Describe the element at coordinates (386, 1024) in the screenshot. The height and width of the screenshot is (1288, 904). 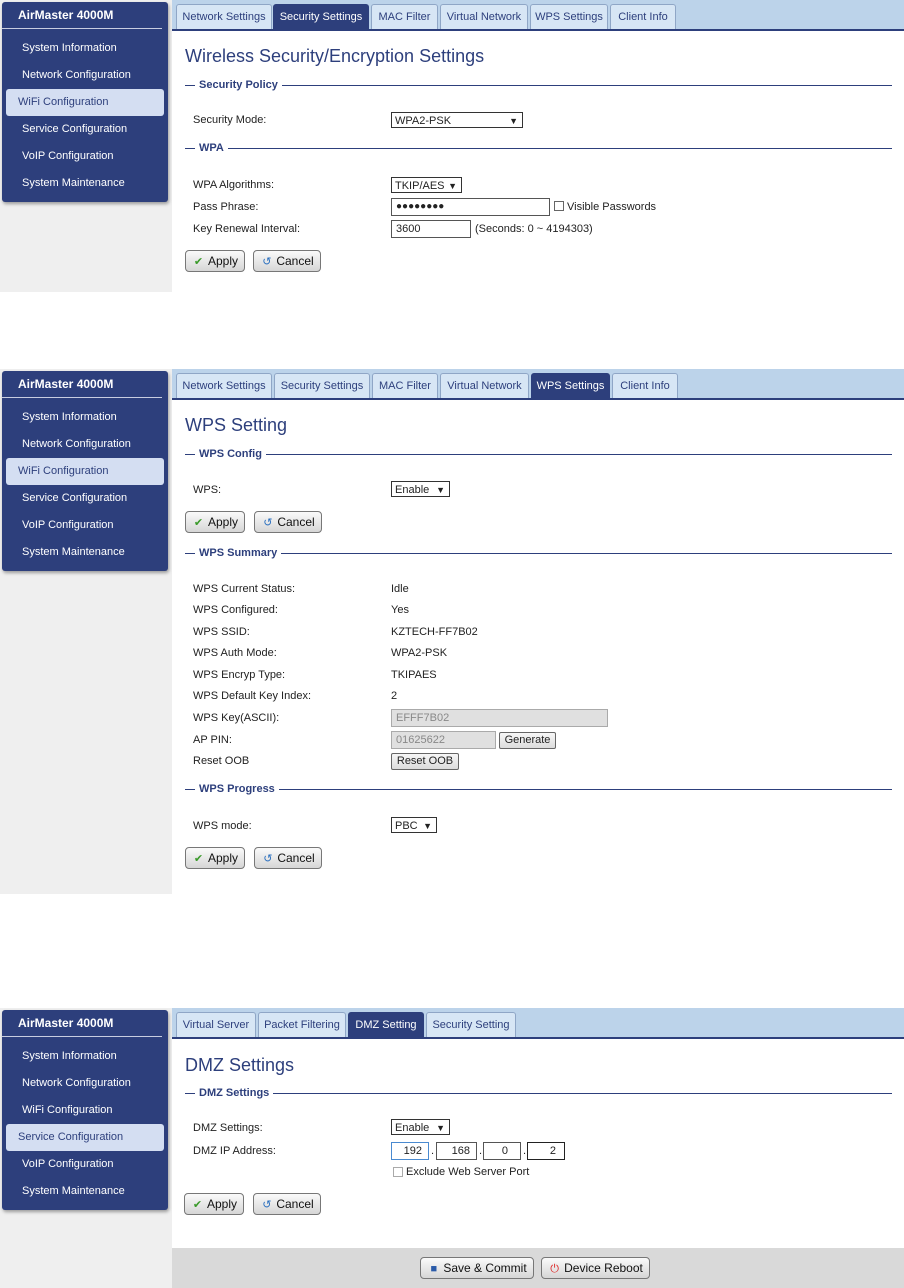
I see `tab-dmz-setting: DMZ Setting` at that location.